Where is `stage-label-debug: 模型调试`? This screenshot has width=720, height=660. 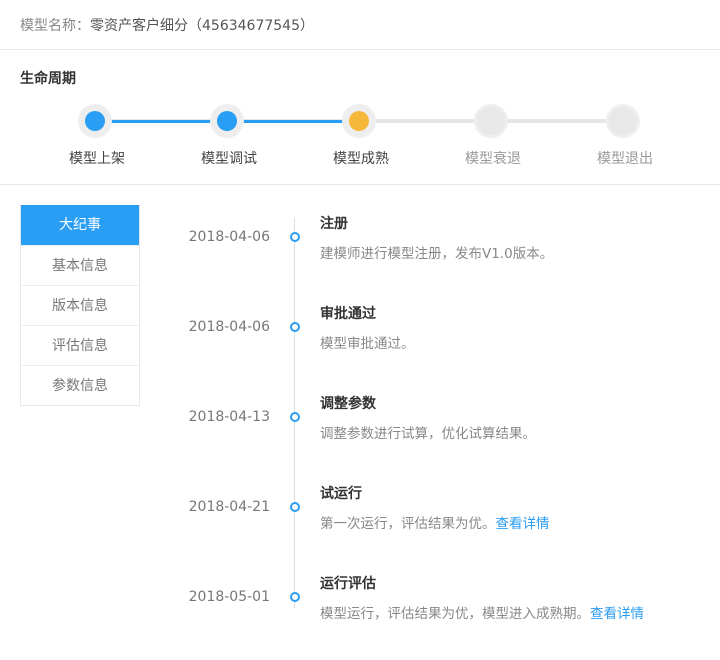
stage-label-debug: 模型调试 is located at coordinates (229, 159).